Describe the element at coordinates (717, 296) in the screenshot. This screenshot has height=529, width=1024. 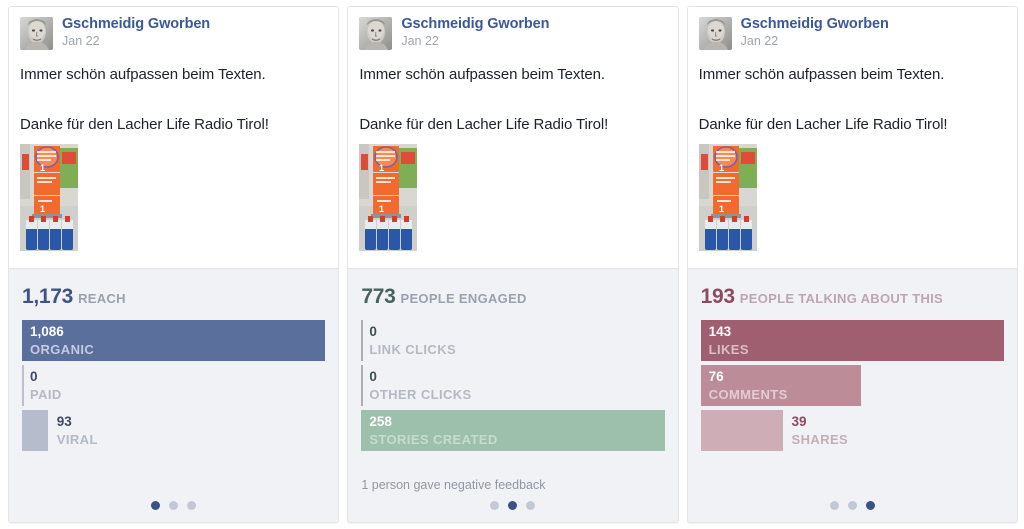
I see `summary-value: 193` at that location.